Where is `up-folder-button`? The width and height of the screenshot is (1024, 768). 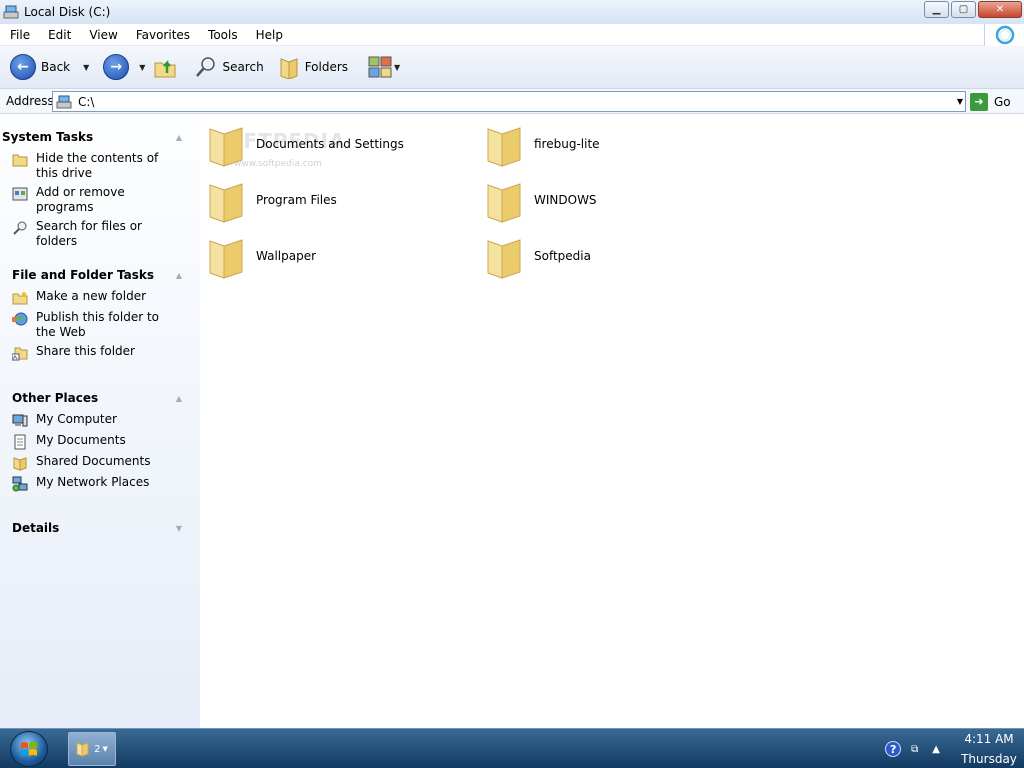 up-folder-button is located at coordinates (165, 67).